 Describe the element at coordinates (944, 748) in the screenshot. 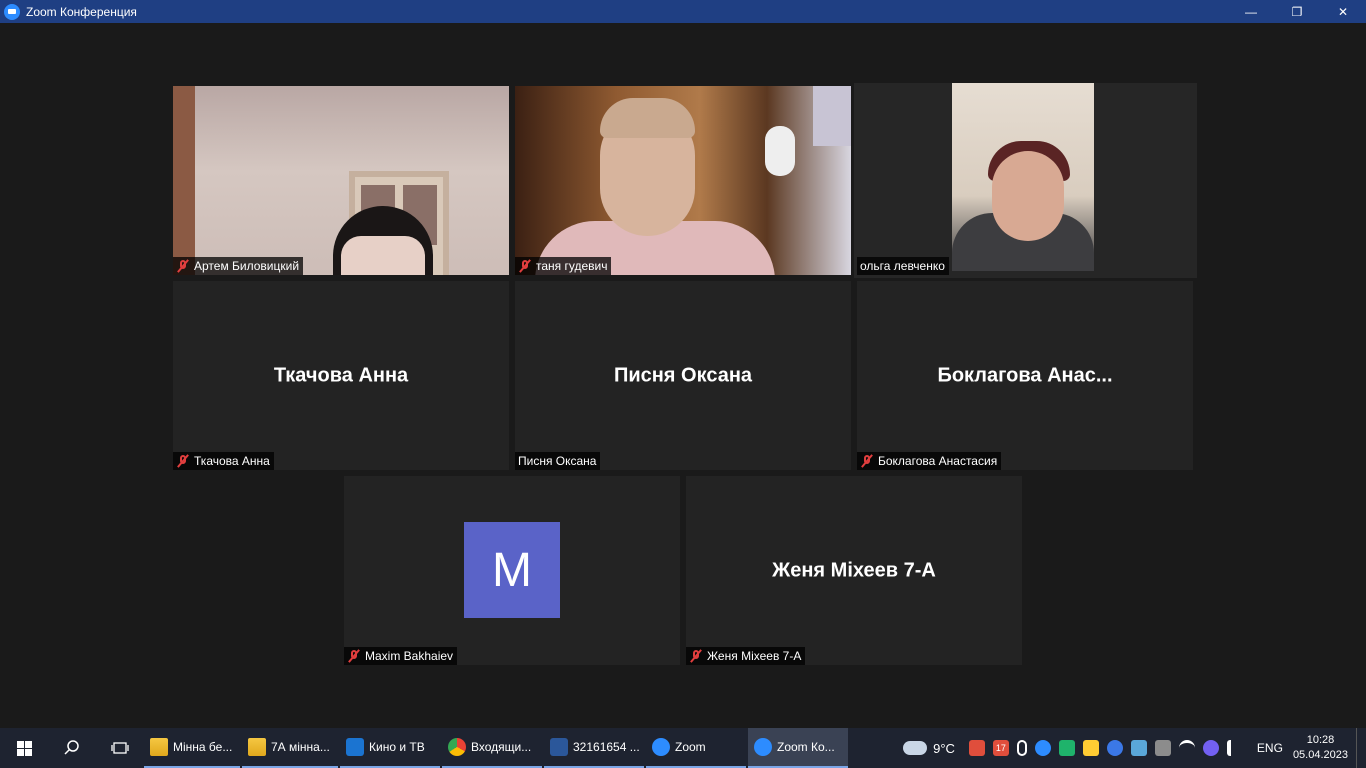

I see `temperature: 9°C` at that location.